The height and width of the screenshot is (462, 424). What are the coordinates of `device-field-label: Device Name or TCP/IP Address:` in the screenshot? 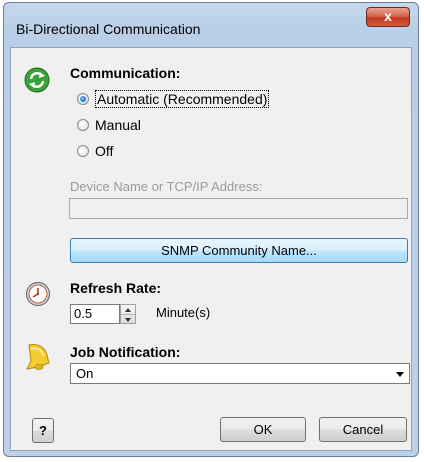 It's located at (166, 186).